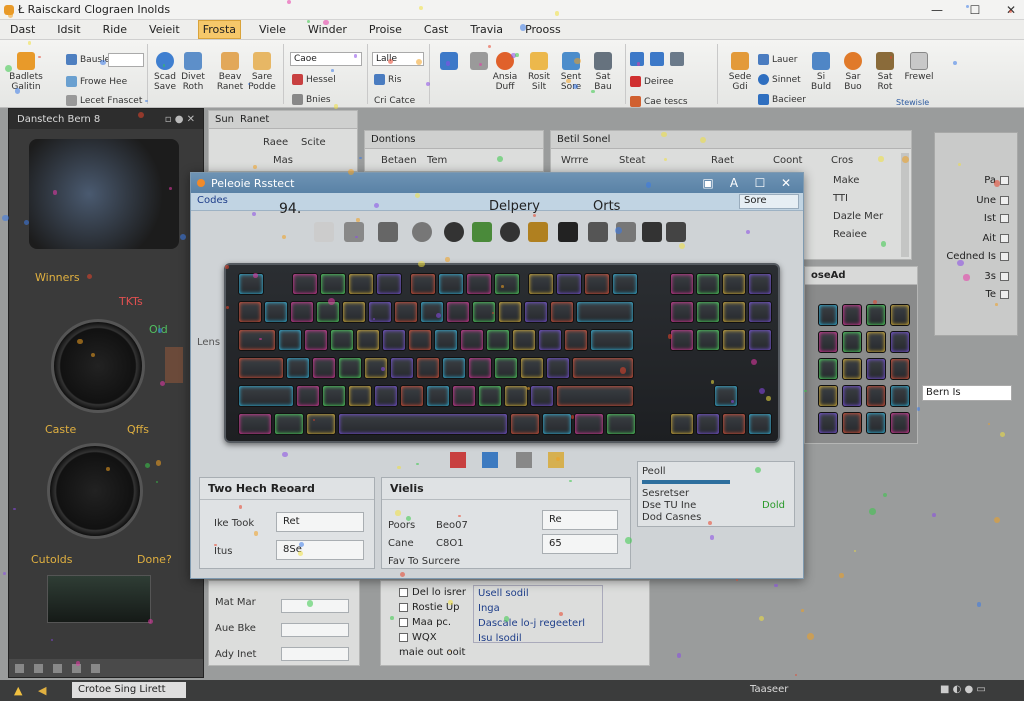 The height and width of the screenshot is (701, 1024). I want to click on ribbon-row: Cri Catce, so click(394, 101).